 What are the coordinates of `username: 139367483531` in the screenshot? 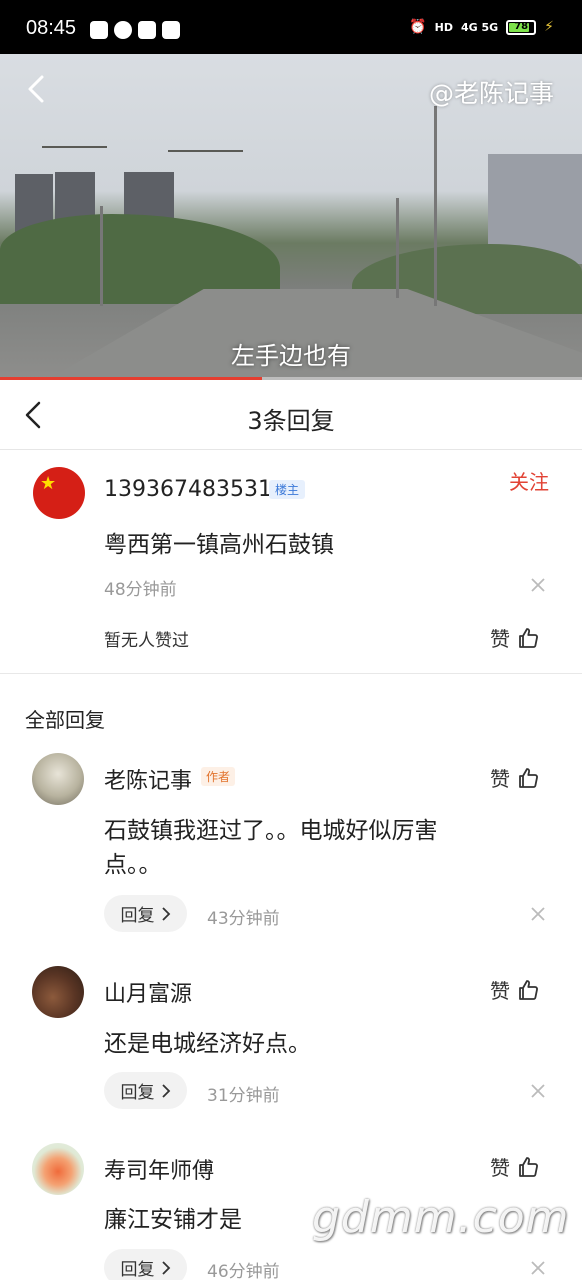 It's located at (188, 489).